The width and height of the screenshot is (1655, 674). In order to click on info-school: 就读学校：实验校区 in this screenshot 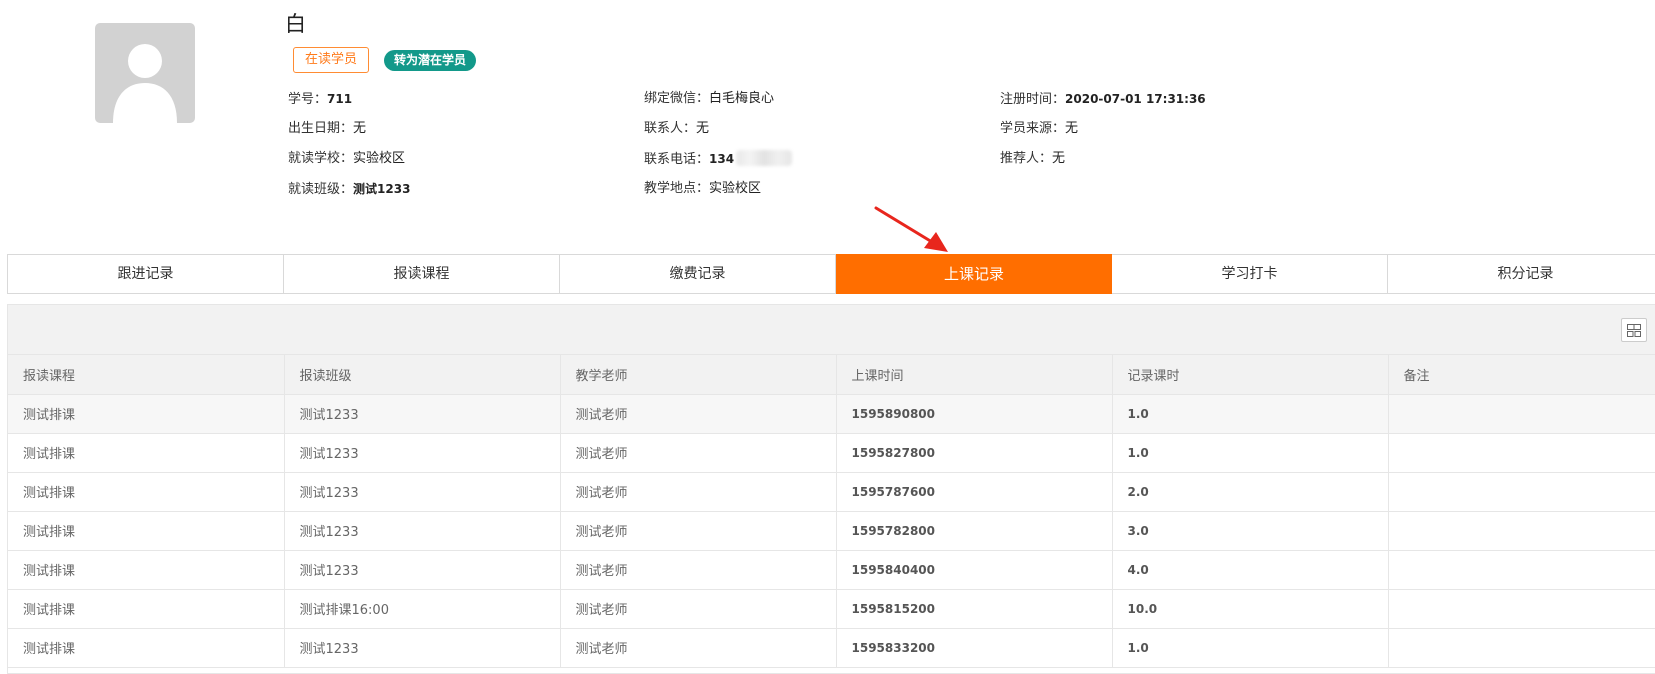, I will do `click(346, 159)`.